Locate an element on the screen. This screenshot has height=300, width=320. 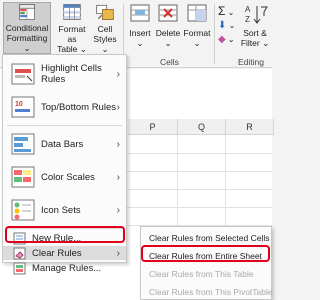
format-button: Format ⌄ is located at coordinates (197, 28).